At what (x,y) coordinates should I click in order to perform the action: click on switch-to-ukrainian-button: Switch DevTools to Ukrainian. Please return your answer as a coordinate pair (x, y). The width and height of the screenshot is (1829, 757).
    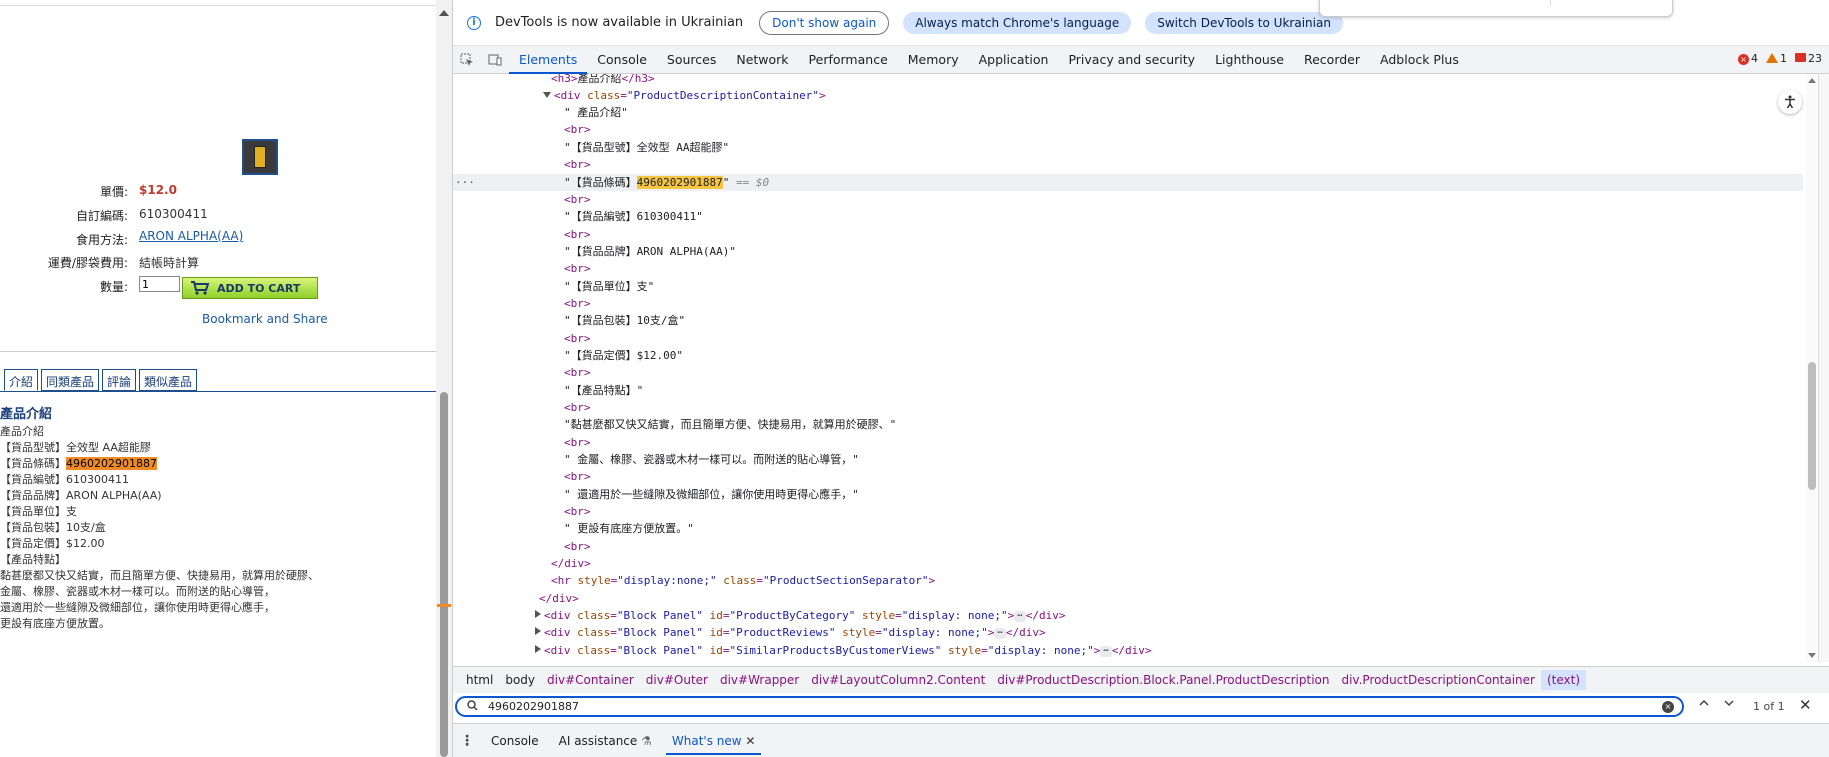
    Looking at the image, I should click on (1244, 22).